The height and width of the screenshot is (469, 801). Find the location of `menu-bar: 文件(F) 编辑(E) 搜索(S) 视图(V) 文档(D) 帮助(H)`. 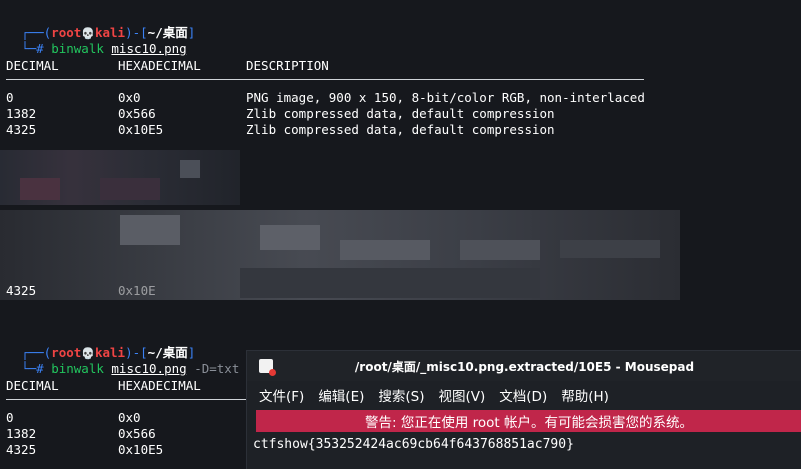

menu-bar: 文件(F) 编辑(E) 搜索(S) 视图(V) 文档(D) 帮助(H) is located at coordinates (524, 395).